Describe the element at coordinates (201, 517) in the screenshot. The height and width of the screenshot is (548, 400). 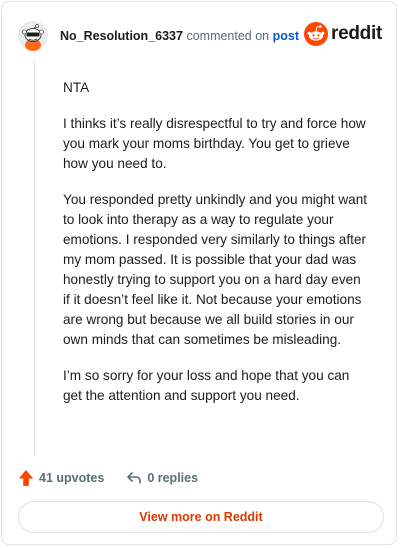
I see `view-more-button: View more on Reddit` at that location.